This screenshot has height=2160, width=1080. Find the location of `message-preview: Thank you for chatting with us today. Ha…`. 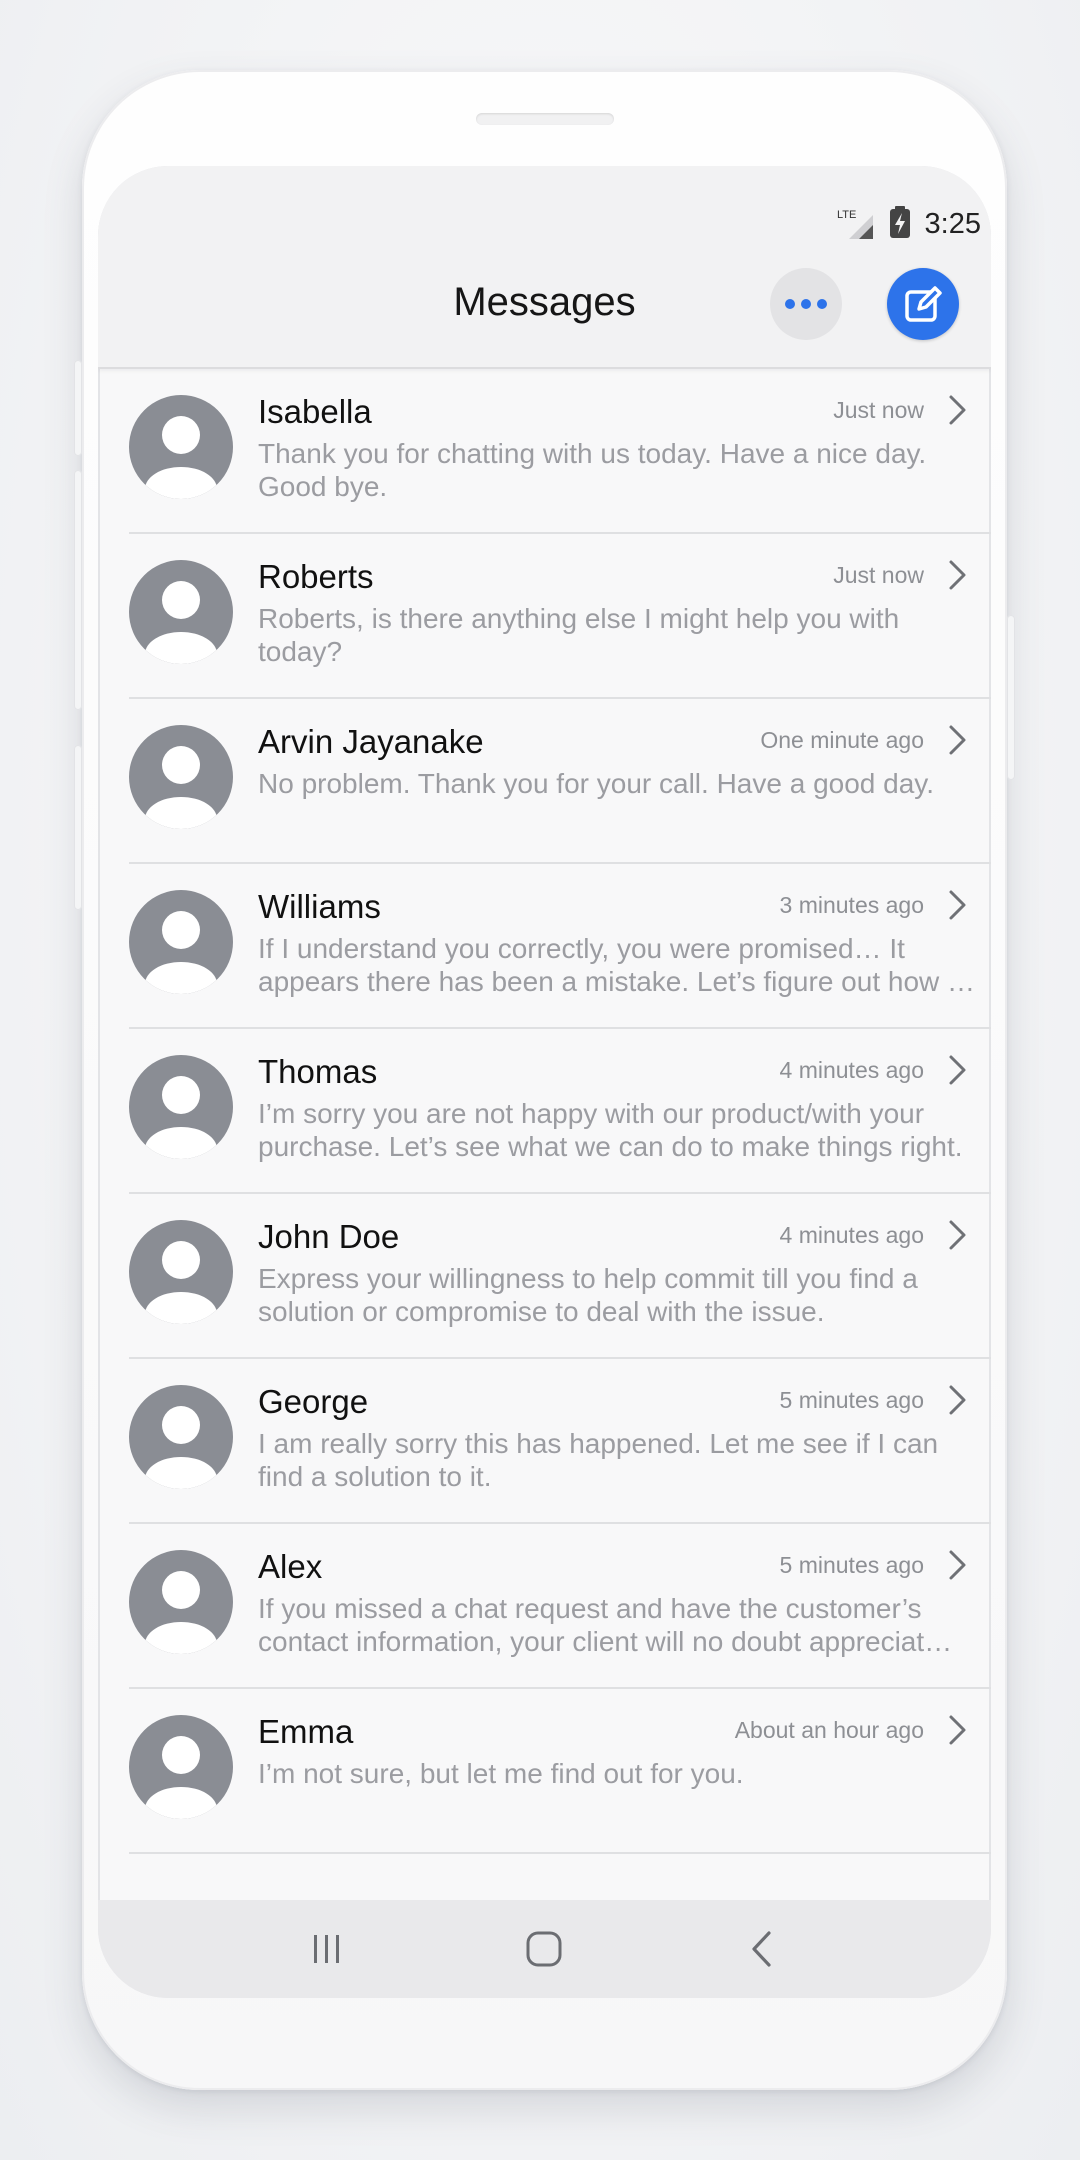

message-preview: Thank you for chatting with us today. Ha… is located at coordinates (623, 470).